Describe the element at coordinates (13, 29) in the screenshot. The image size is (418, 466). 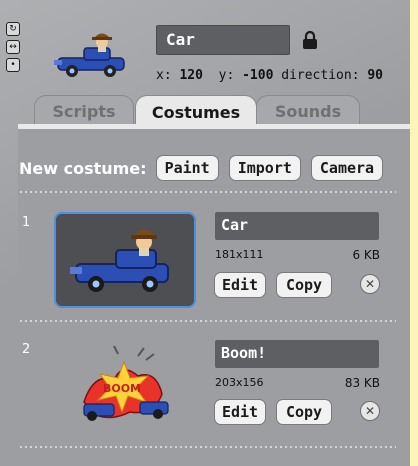
I see `rotate-icon: ↻` at that location.